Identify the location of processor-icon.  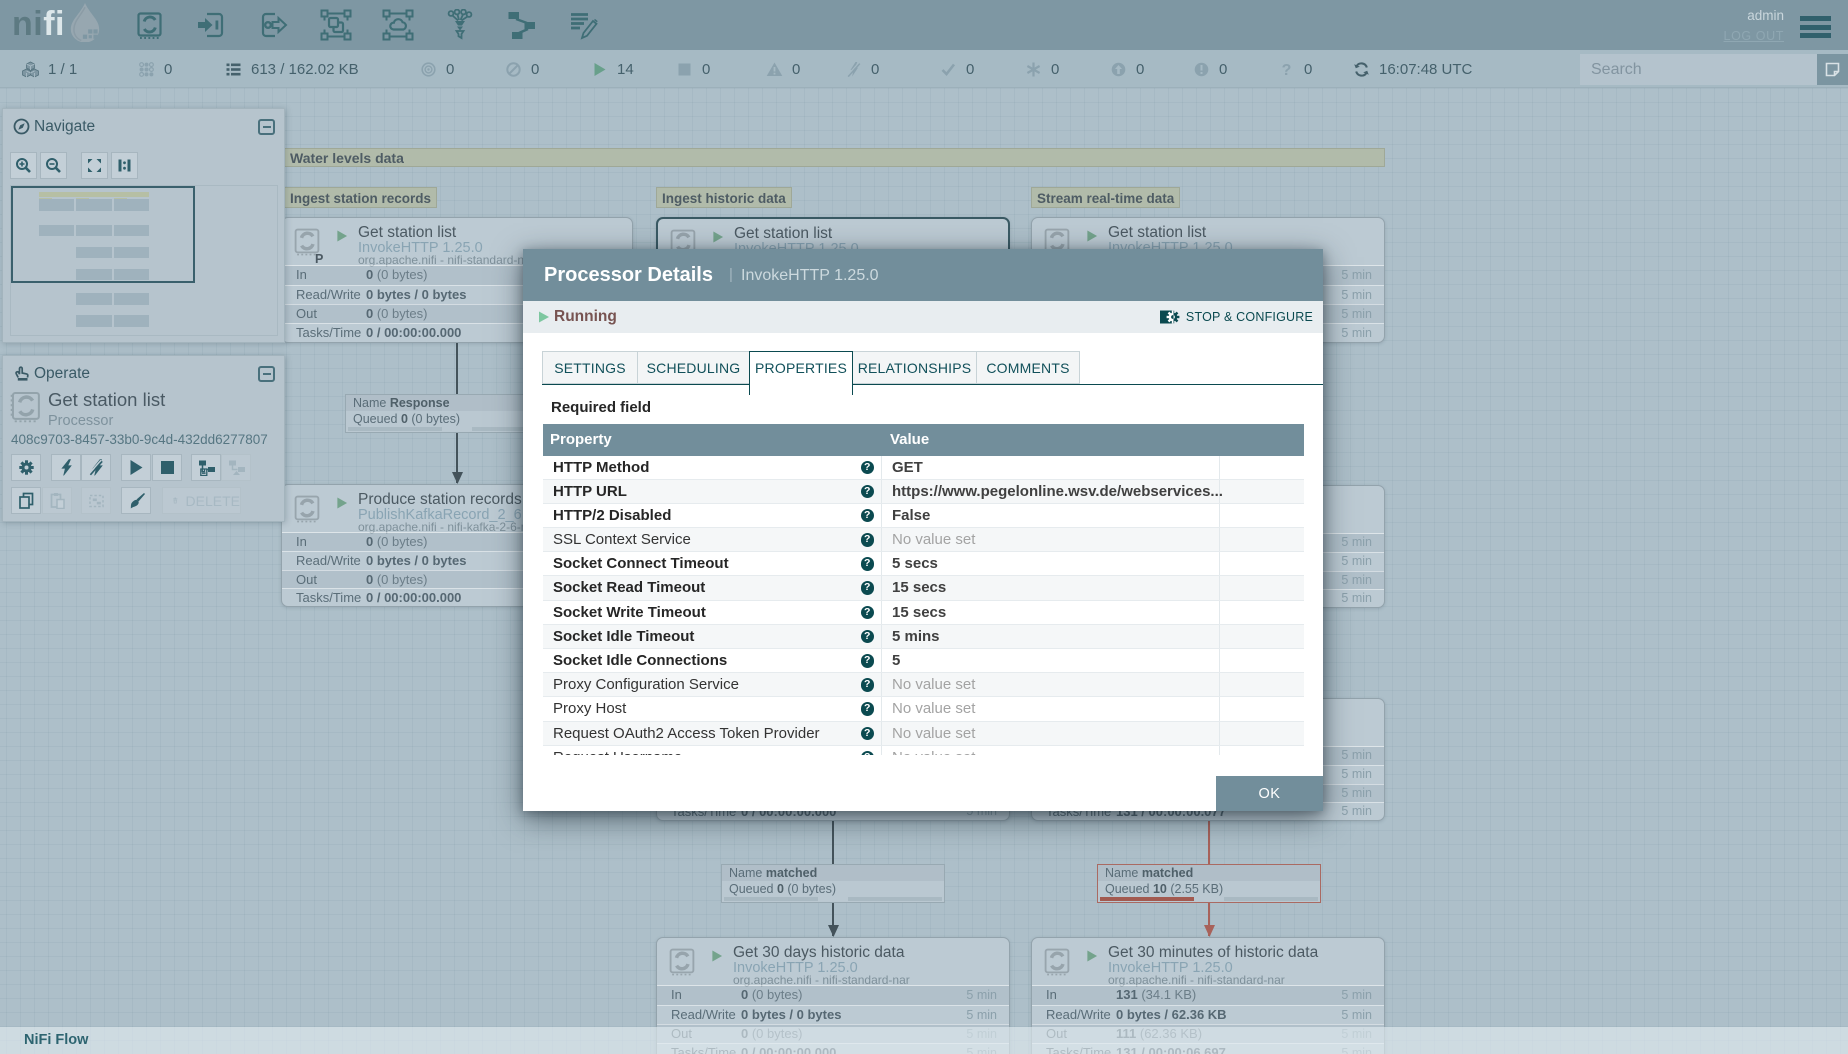
(150, 25).